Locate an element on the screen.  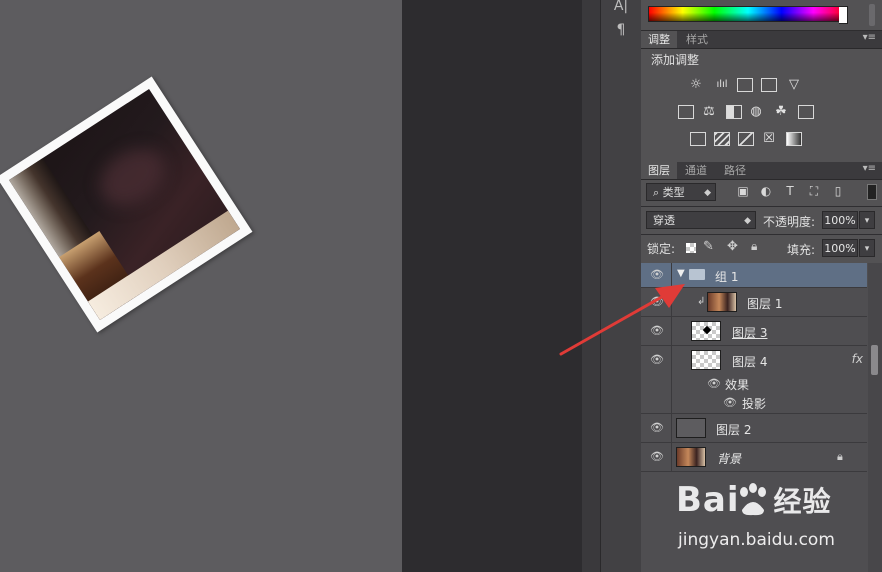
rotated-photo-group is located at coordinates (126, 204).